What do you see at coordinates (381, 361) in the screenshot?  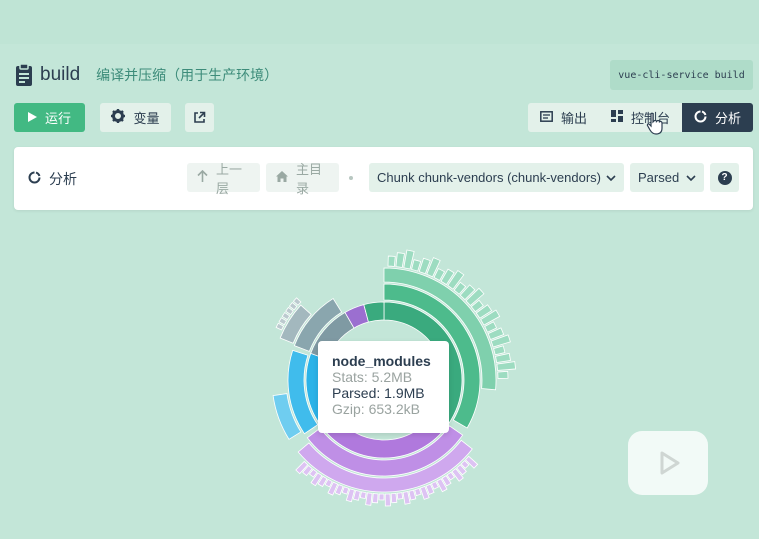 I see `tooltip-name: node_modules` at bounding box center [381, 361].